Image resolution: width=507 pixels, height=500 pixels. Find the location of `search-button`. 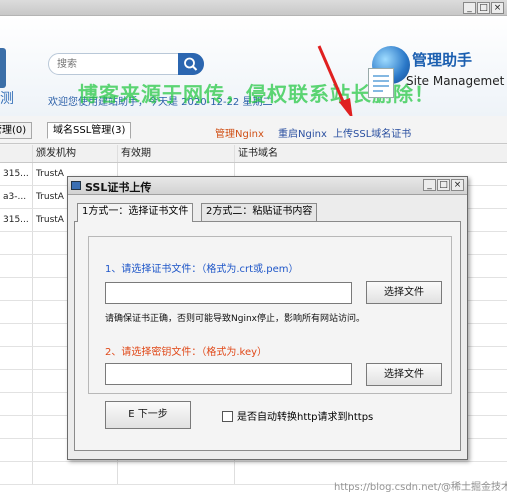

search-button is located at coordinates (191, 64).